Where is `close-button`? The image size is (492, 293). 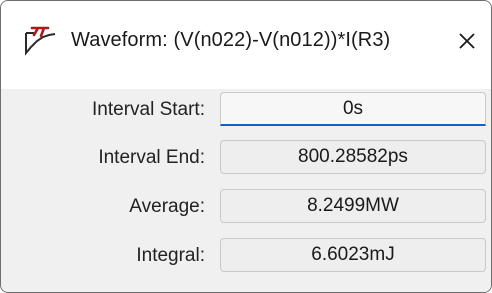 close-button is located at coordinates (467, 41).